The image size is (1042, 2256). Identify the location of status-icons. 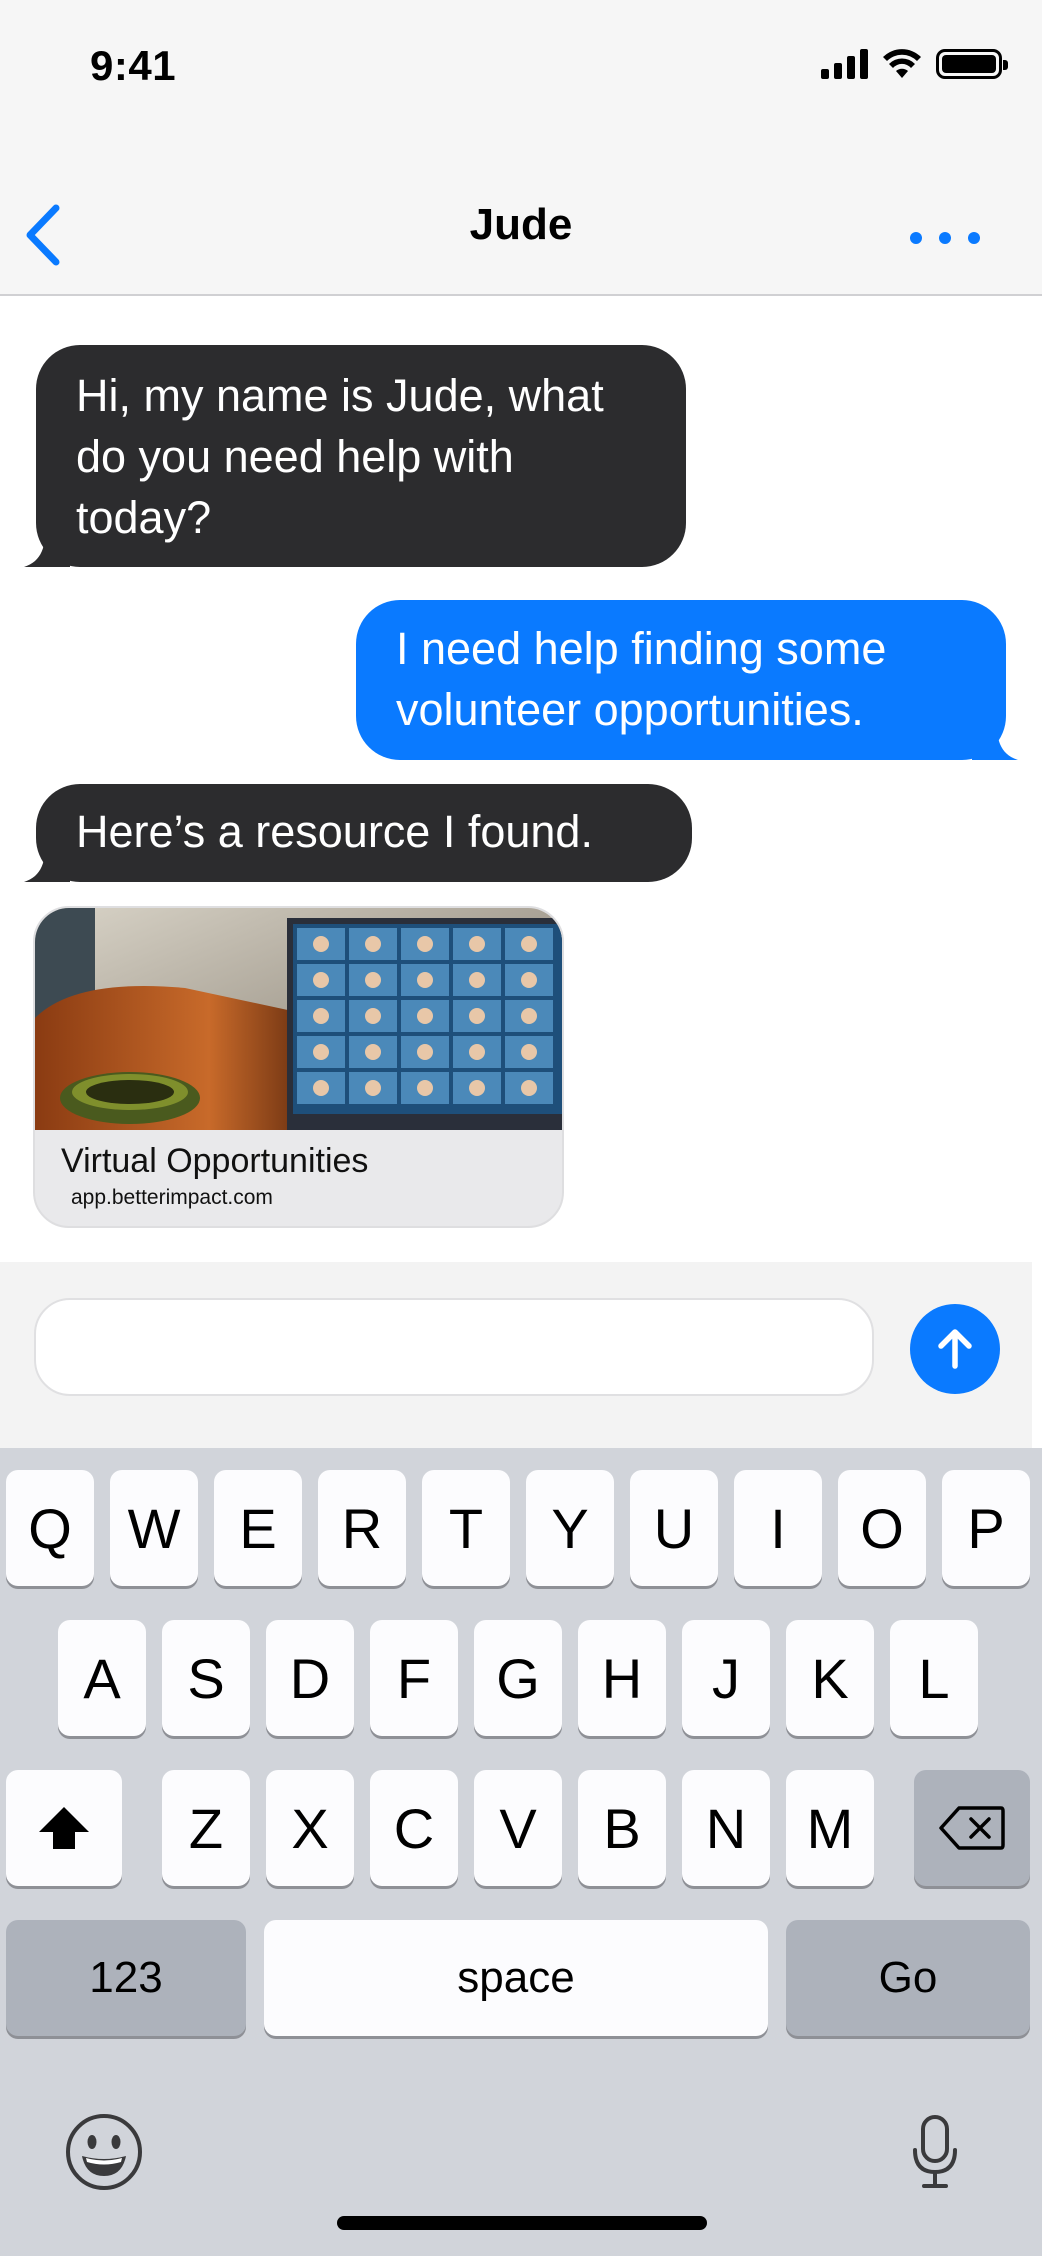
(914, 64).